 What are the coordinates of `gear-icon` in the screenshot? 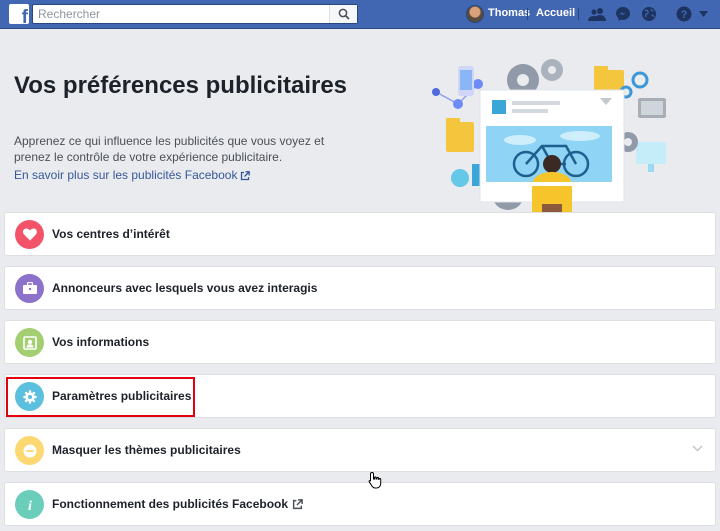 It's located at (29, 396).